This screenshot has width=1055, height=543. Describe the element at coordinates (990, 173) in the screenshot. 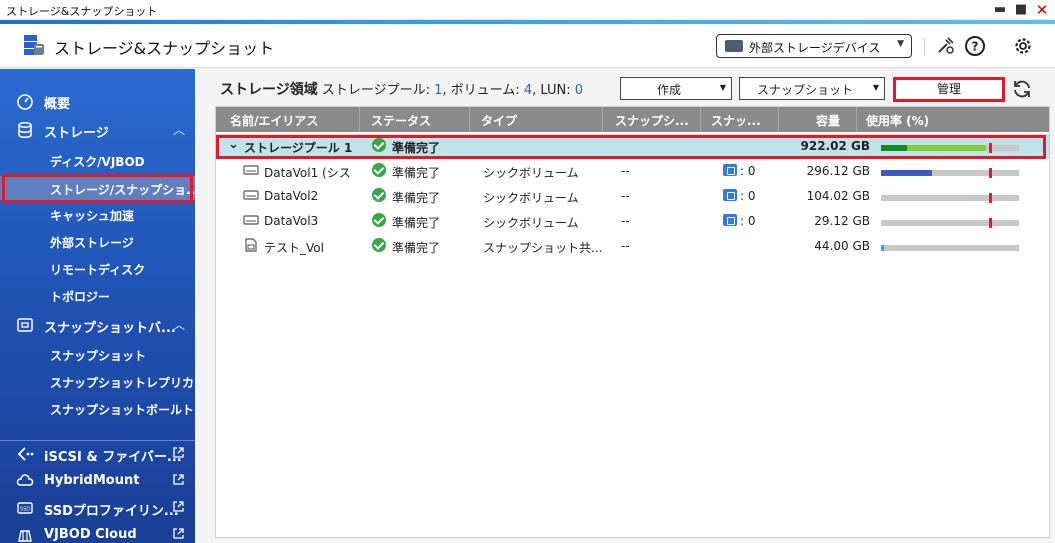

I see `usage-threshold-marker` at that location.